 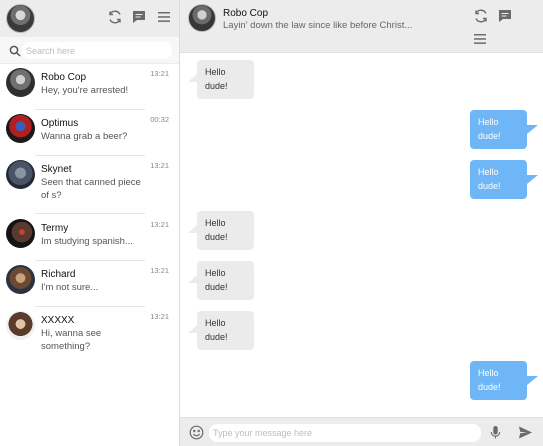 I want to click on contact-termy: Termy Im studying spanish... 13:21, so click(x=89, y=238).